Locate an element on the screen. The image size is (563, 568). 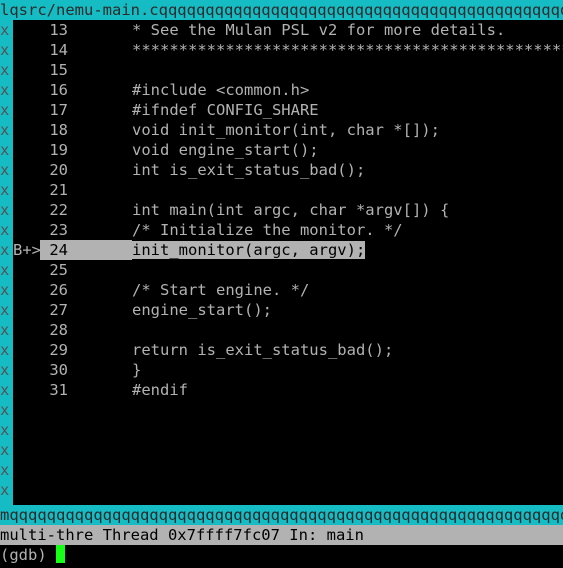
line-number: 19 is located at coordinates (58, 150).